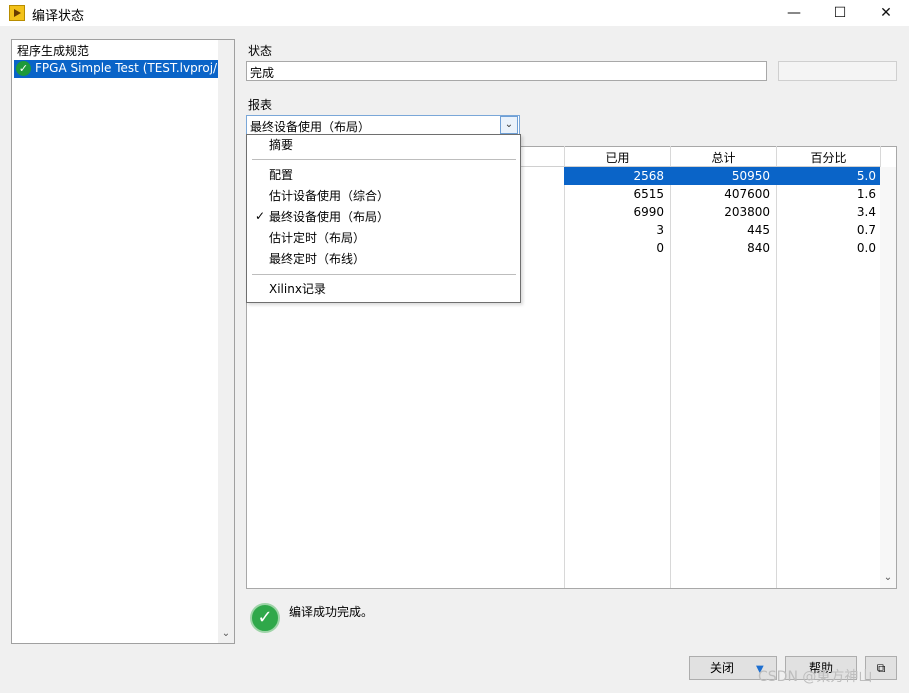 The width and height of the screenshot is (909, 693). Describe the element at coordinates (281, 175) in the screenshot. I see `menu-item-config: 配置` at that location.